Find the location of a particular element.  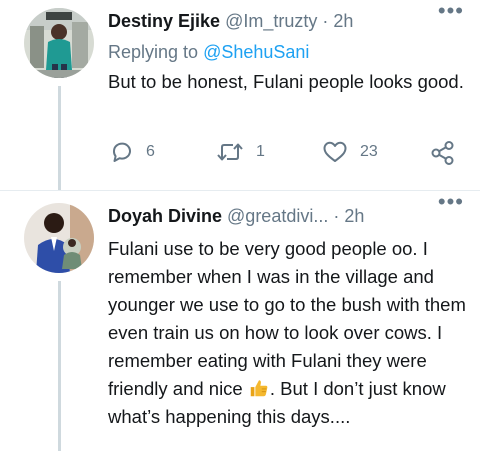

like-count: 23 is located at coordinates (369, 151).